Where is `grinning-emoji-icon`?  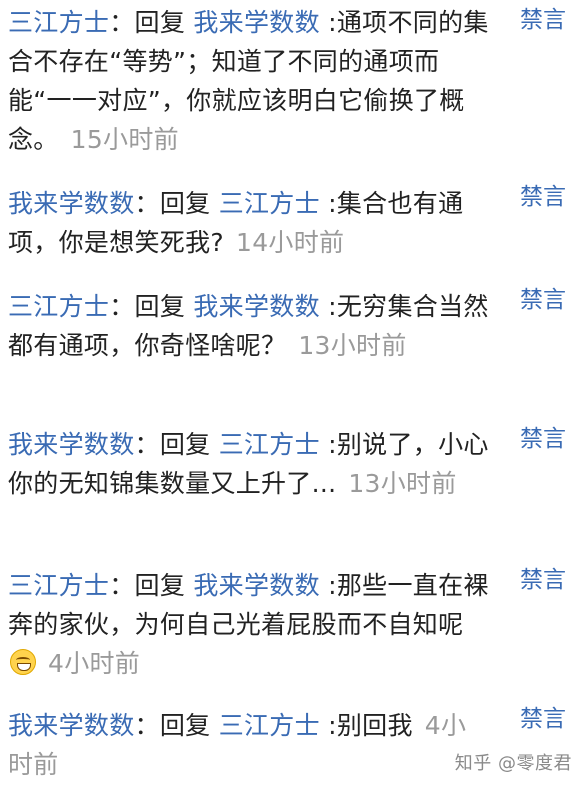
grinning-emoji-icon is located at coordinates (23, 662).